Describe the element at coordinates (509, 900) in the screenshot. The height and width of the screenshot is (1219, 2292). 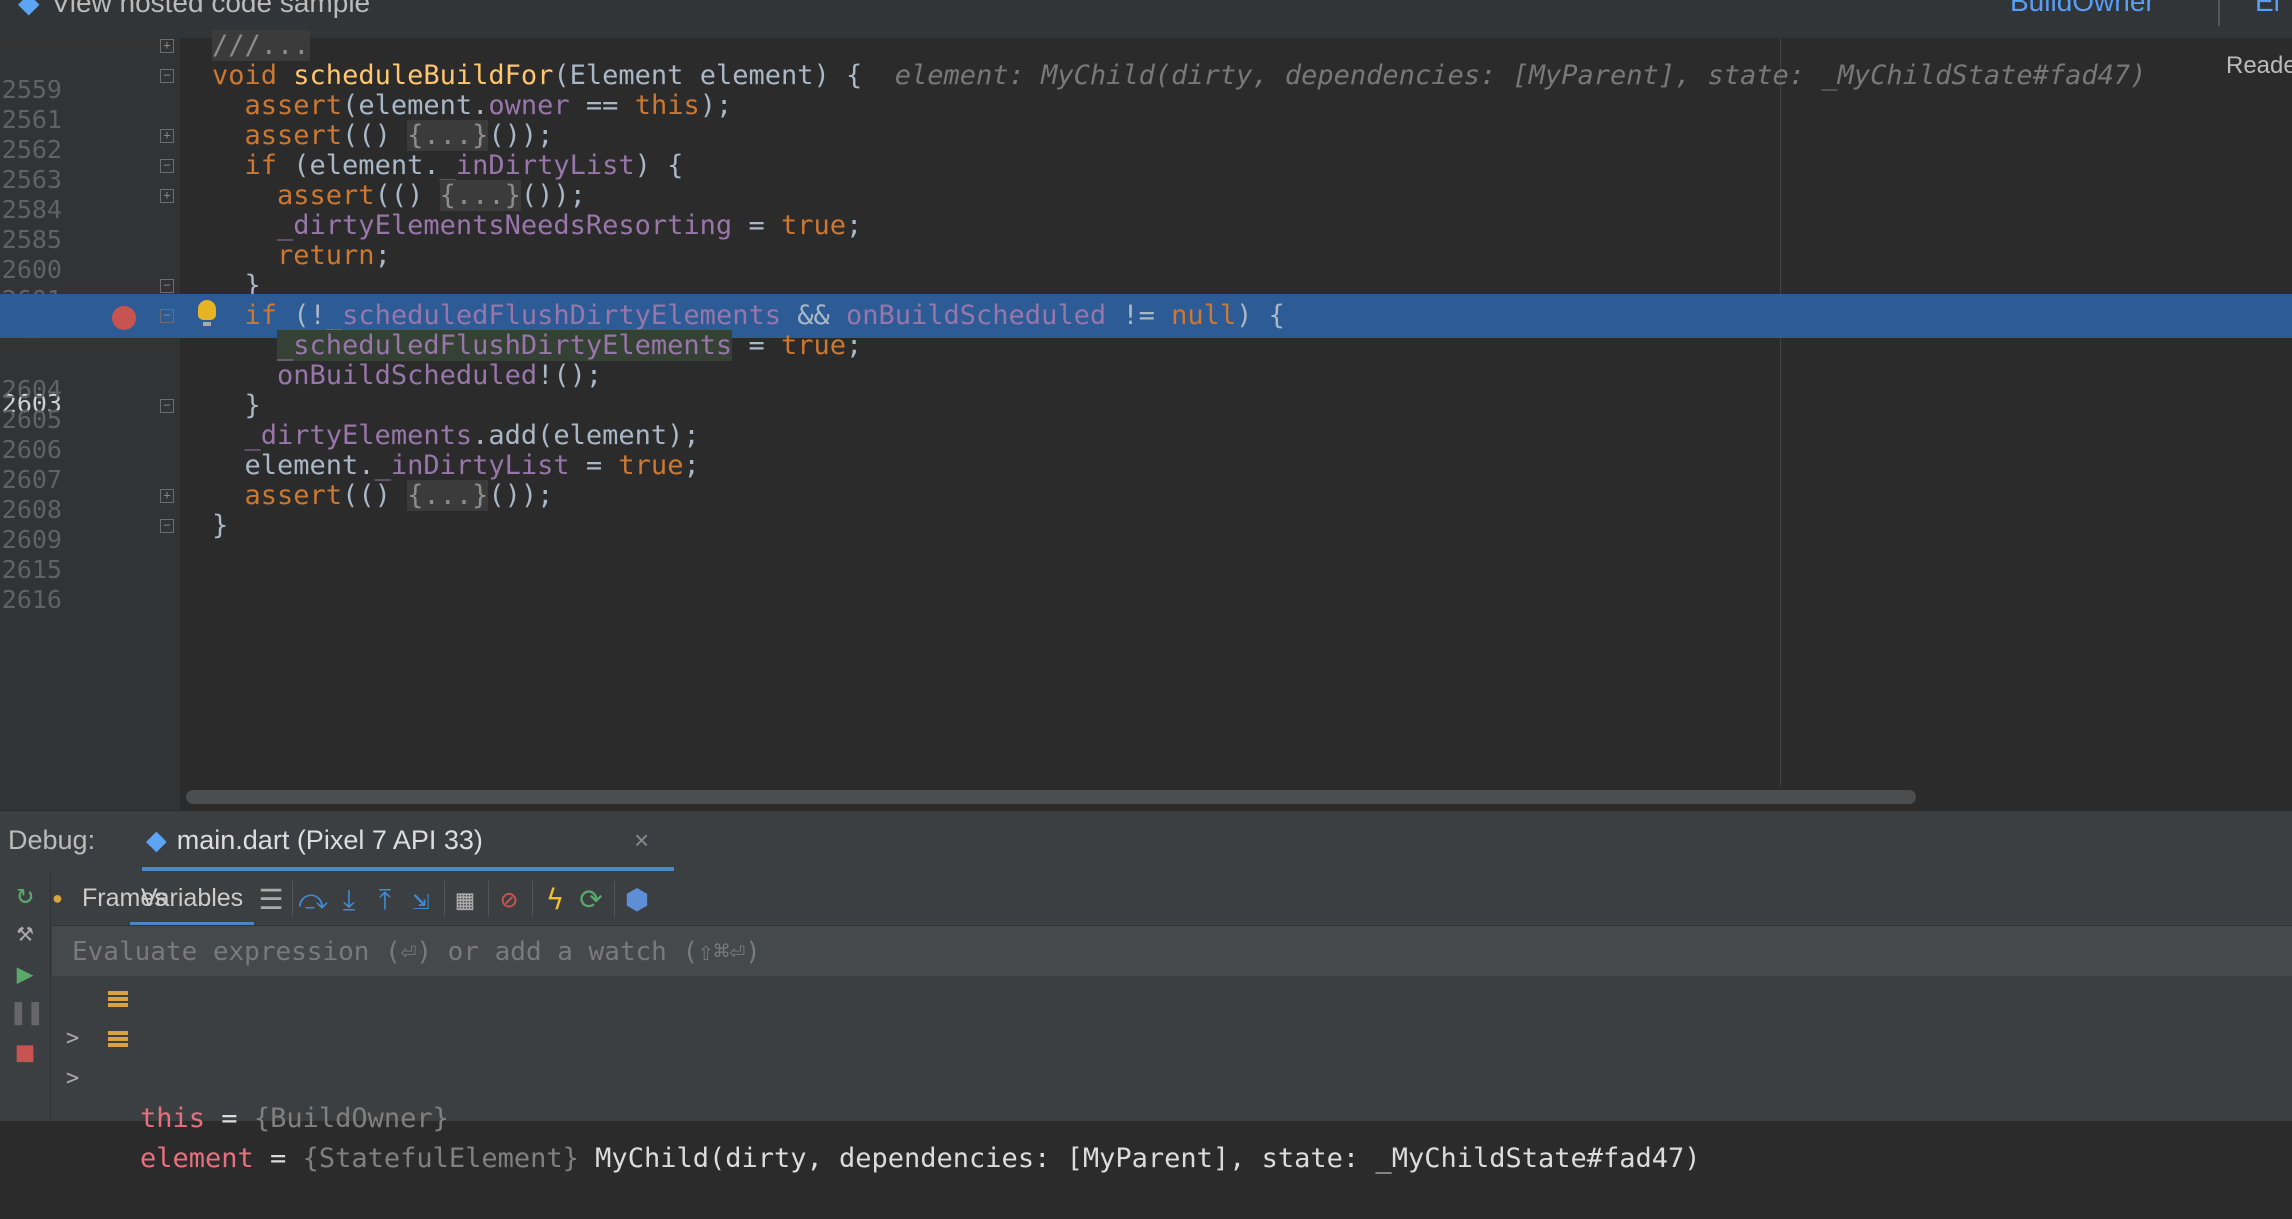
I see `mute-breakpoints-icon: ⊘` at that location.